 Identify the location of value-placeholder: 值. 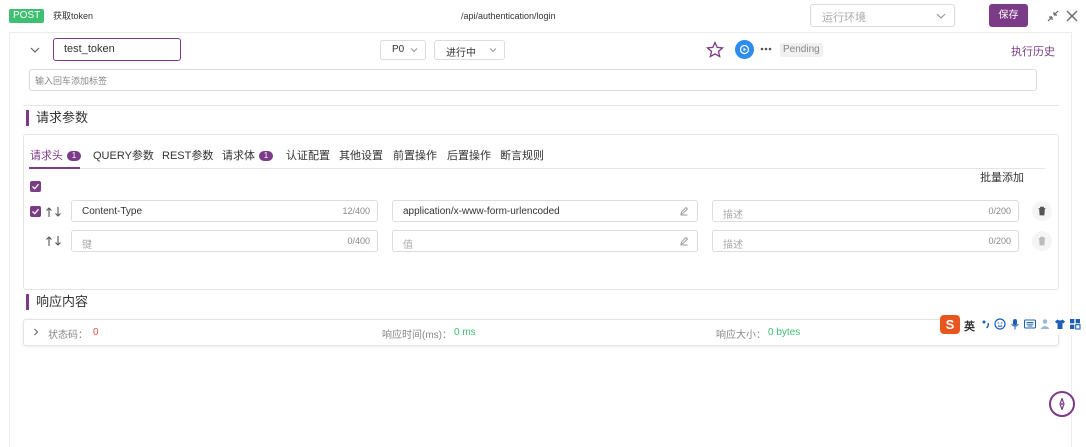
(408, 245).